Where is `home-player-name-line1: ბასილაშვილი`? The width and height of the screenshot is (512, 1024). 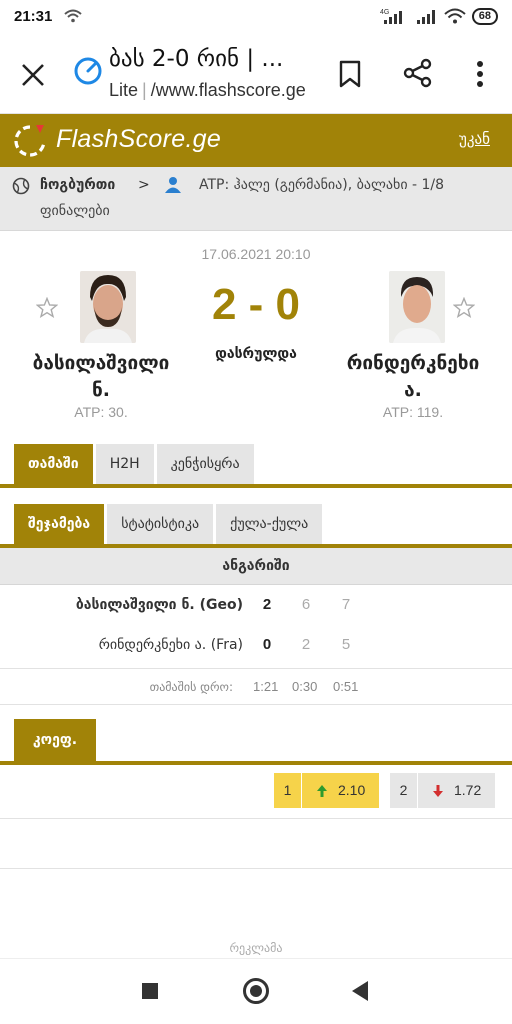 home-player-name-line1: ბასილაშვილი is located at coordinates (101, 363).